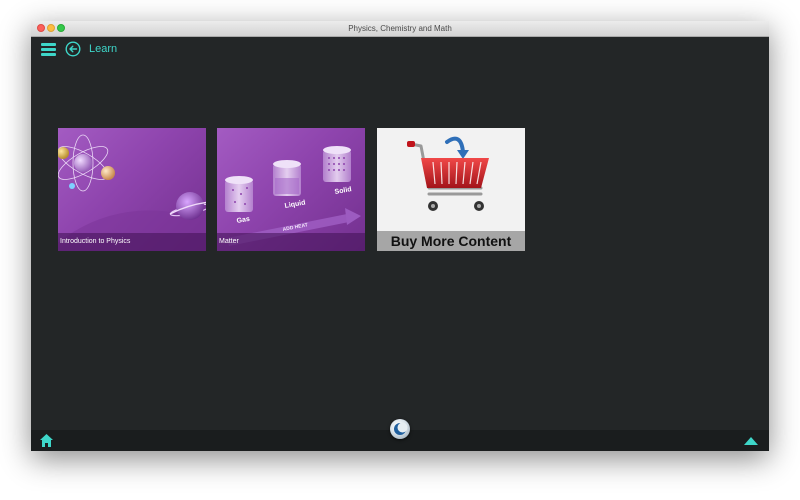  Describe the element at coordinates (243, 220) in the screenshot. I see `gas-label: Gas` at that location.